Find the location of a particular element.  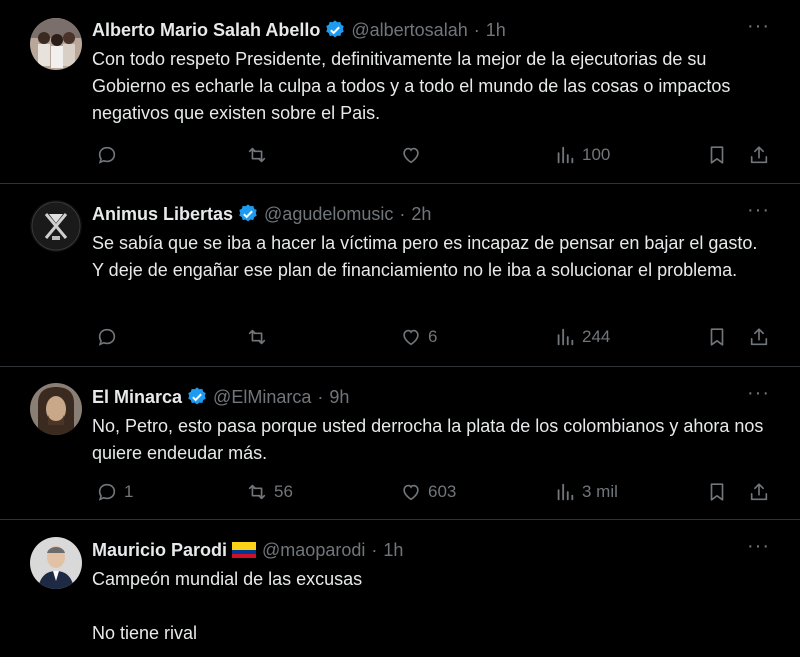

like-button: 603 is located at coordinates (428, 492).